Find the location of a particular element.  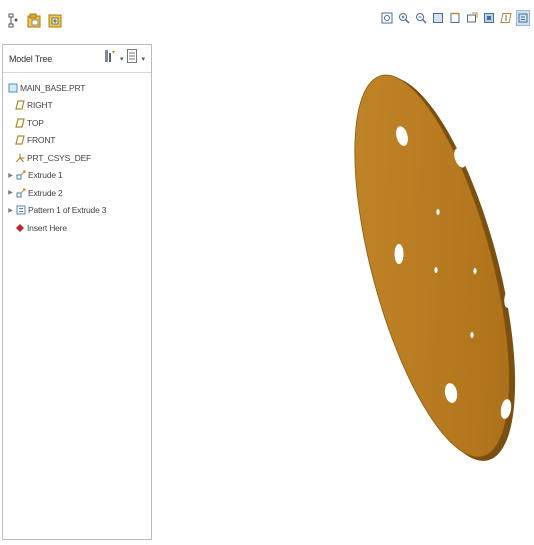

tree-settings-icon is located at coordinates (110, 58).